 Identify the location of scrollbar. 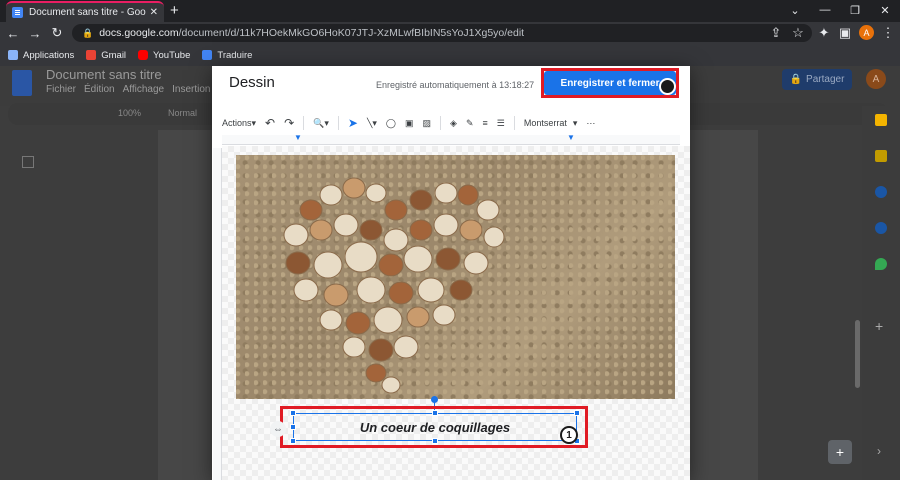
(857, 354).